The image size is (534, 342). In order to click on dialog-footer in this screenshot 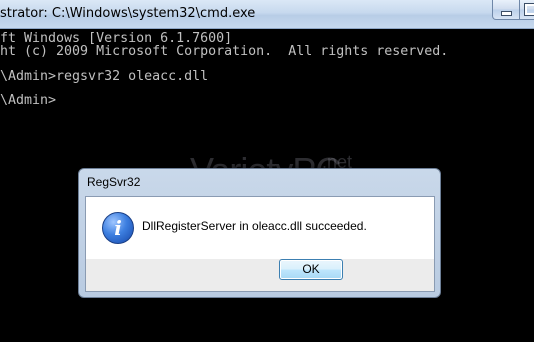, I will do `click(260, 275)`.